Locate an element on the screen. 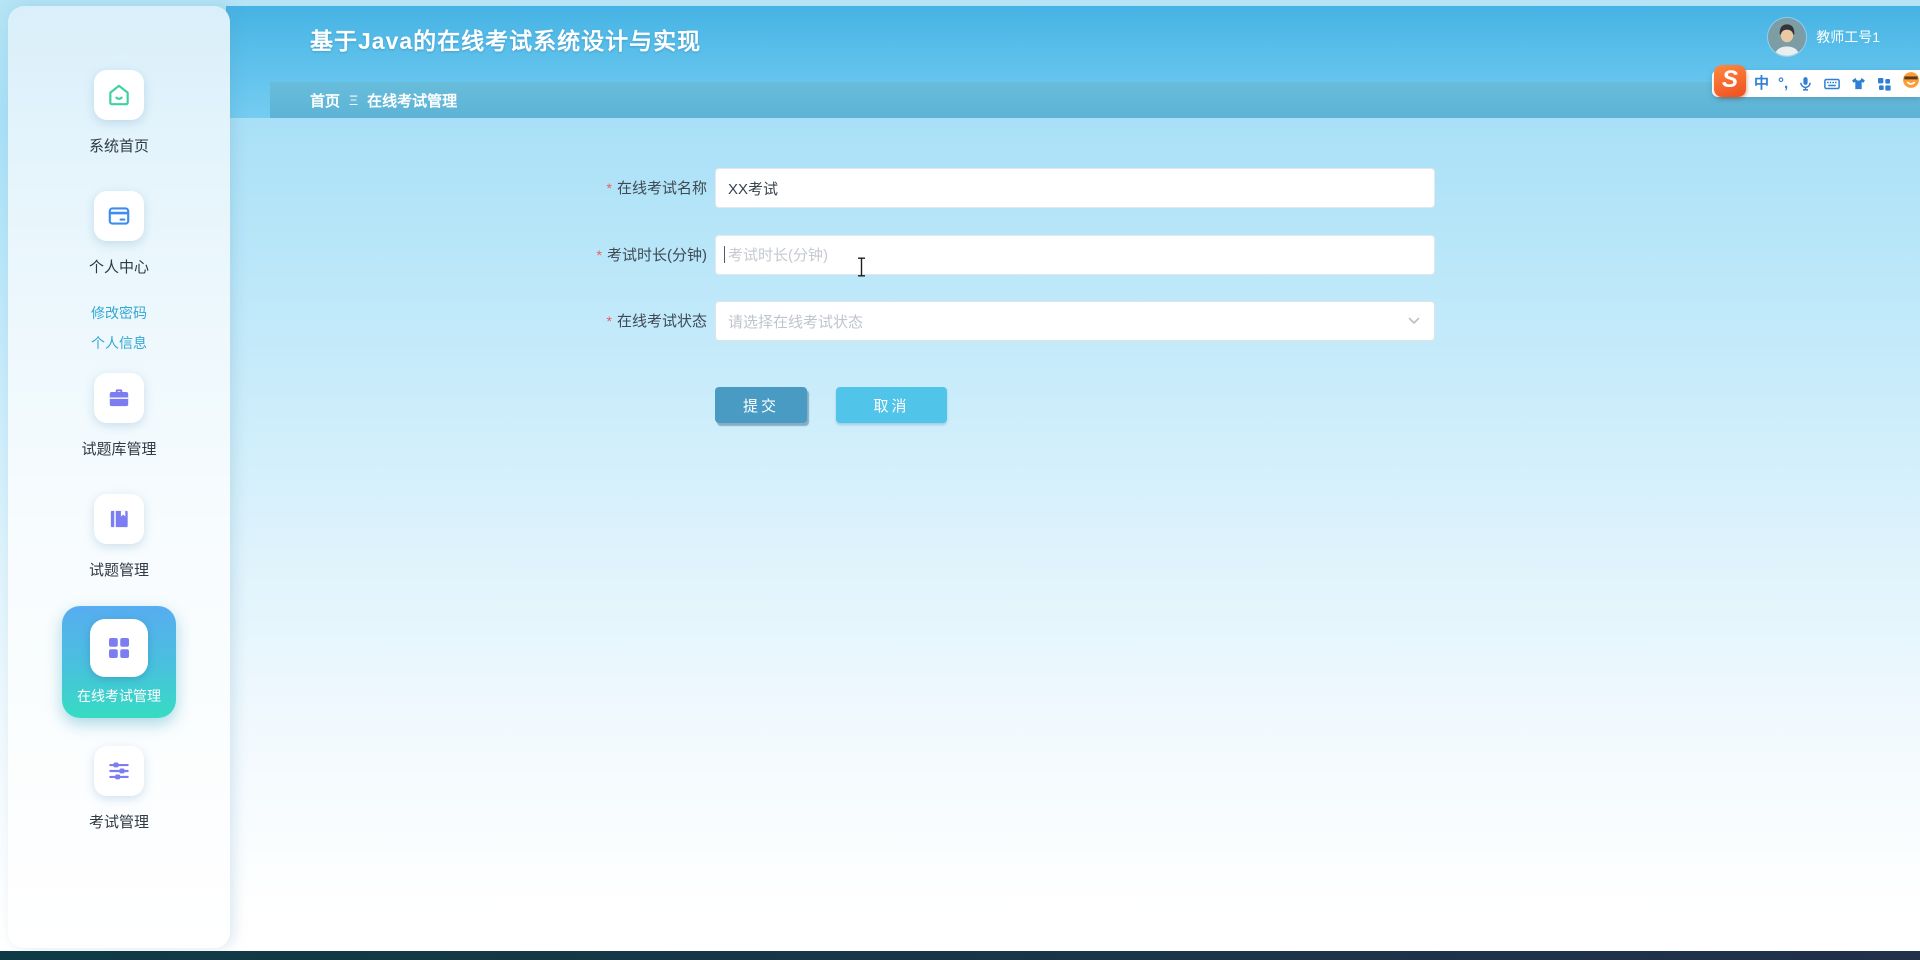 The width and height of the screenshot is (1920, 960). form-row-exam-duration: * 考试时长(分钟) is located at coordinates (960, 255).